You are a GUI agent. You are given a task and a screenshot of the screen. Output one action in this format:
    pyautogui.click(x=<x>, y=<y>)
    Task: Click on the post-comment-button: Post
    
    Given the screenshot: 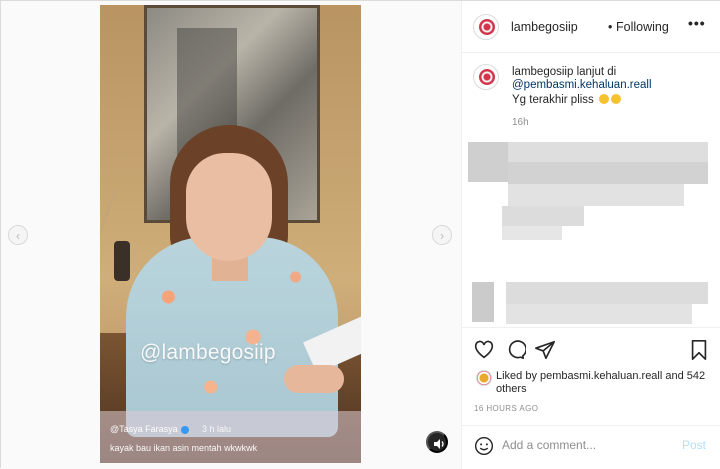 What is the action you would take?
    pyautogui.click(x=694, y=445)
    